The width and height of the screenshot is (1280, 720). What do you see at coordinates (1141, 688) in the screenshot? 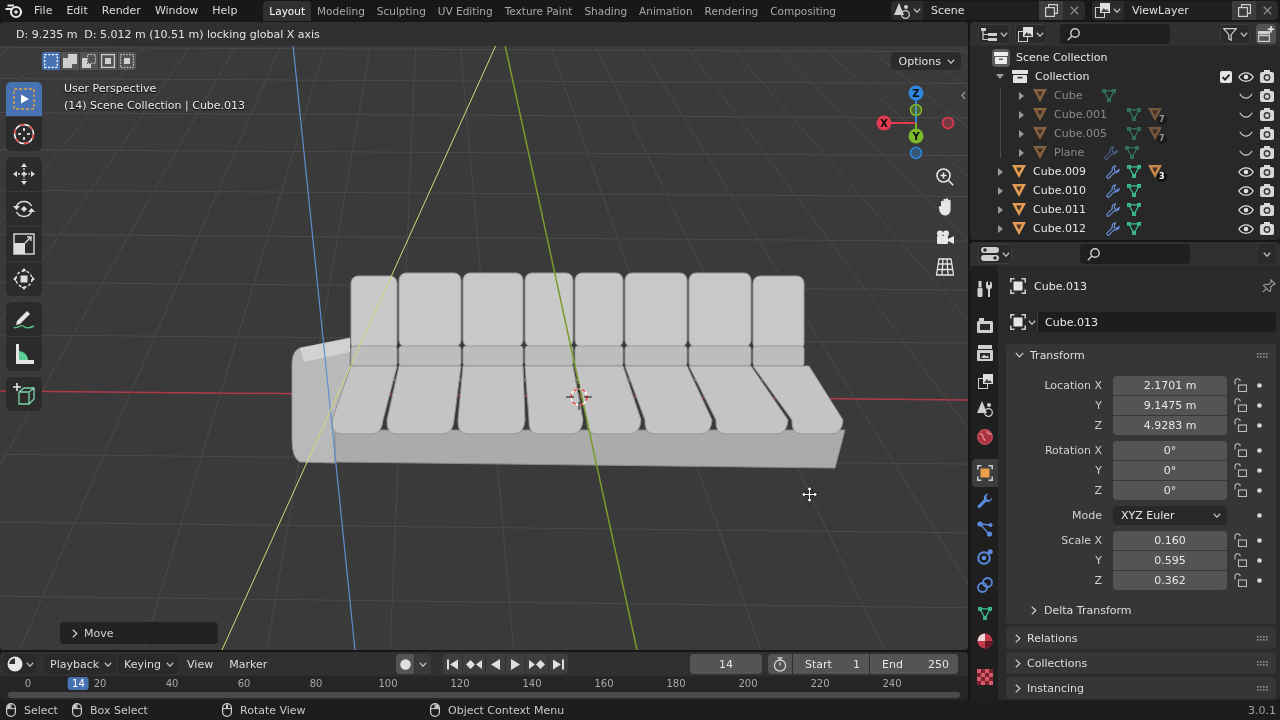
I see `panel-header: Instancing` at bounding box center [1141, 688].